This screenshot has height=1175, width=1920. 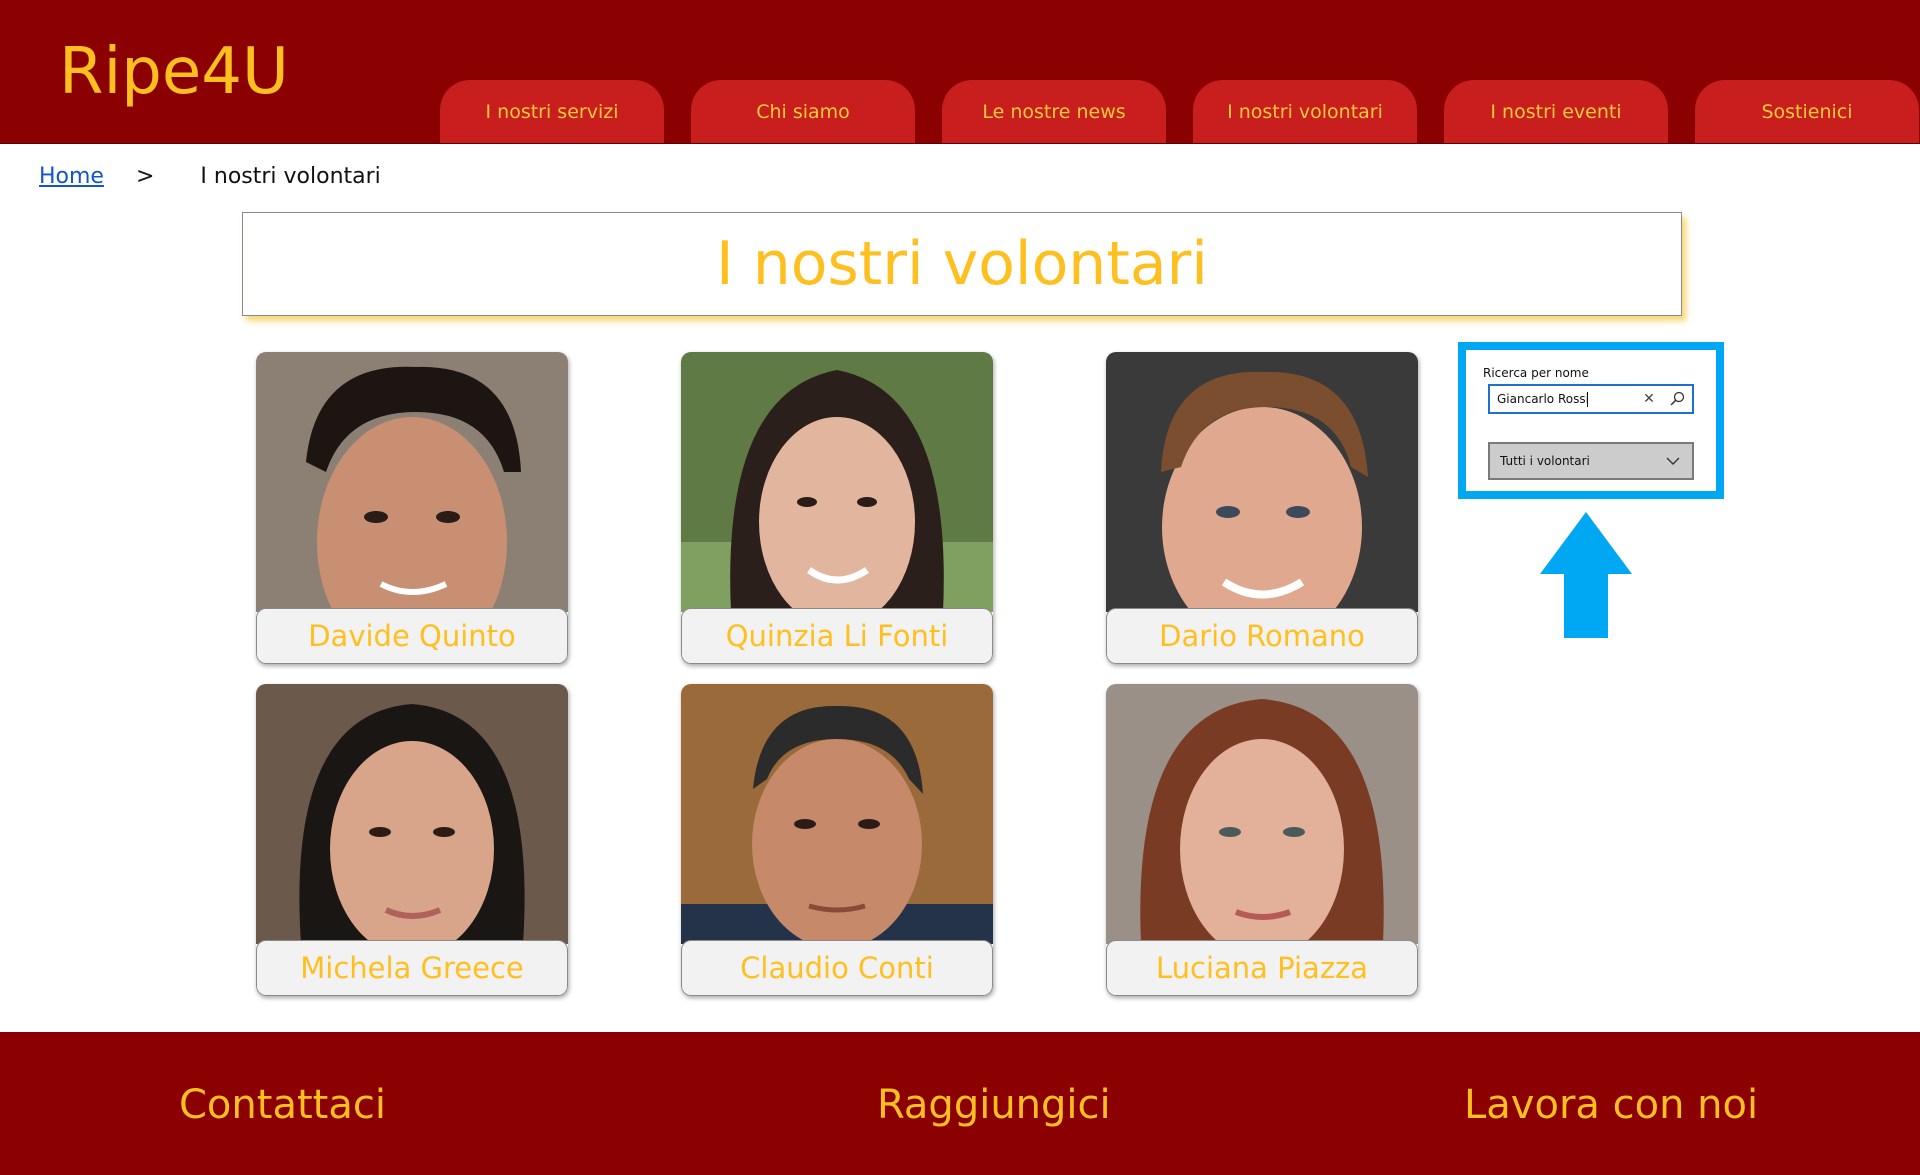 What do you see at coordinates (412, 968) in the screenshot?
I see `volunteer-name: Michela Greece` at bounding box center [412, 968].